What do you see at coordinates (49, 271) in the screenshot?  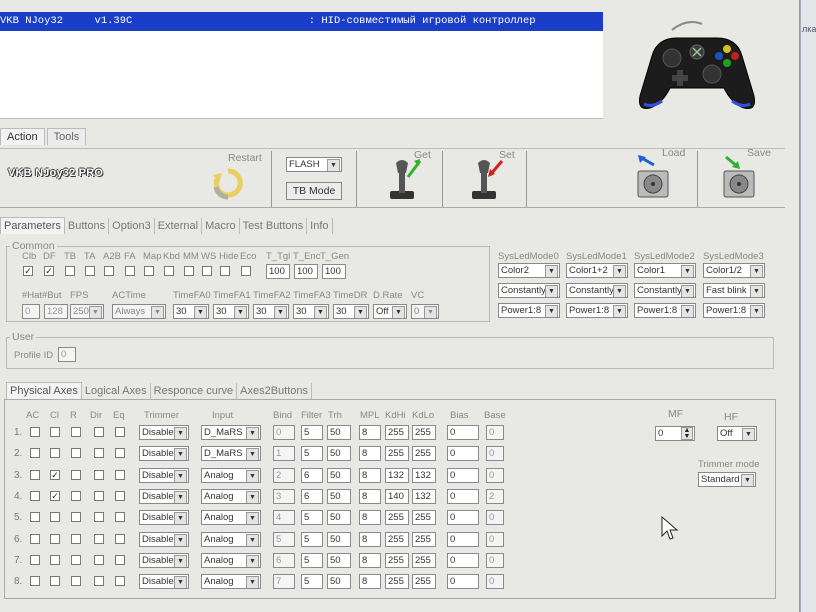 I see `common-checkbox-df: ✓` at bounding box center [49, 271].